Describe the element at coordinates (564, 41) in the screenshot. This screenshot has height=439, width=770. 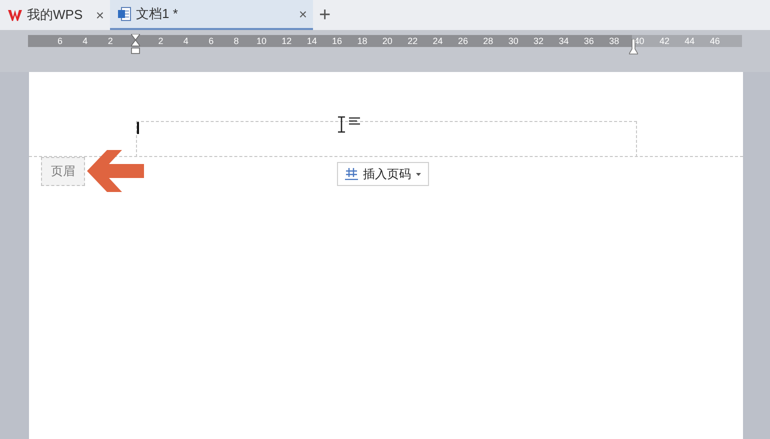
I see `ruler-number: 34` at that location.